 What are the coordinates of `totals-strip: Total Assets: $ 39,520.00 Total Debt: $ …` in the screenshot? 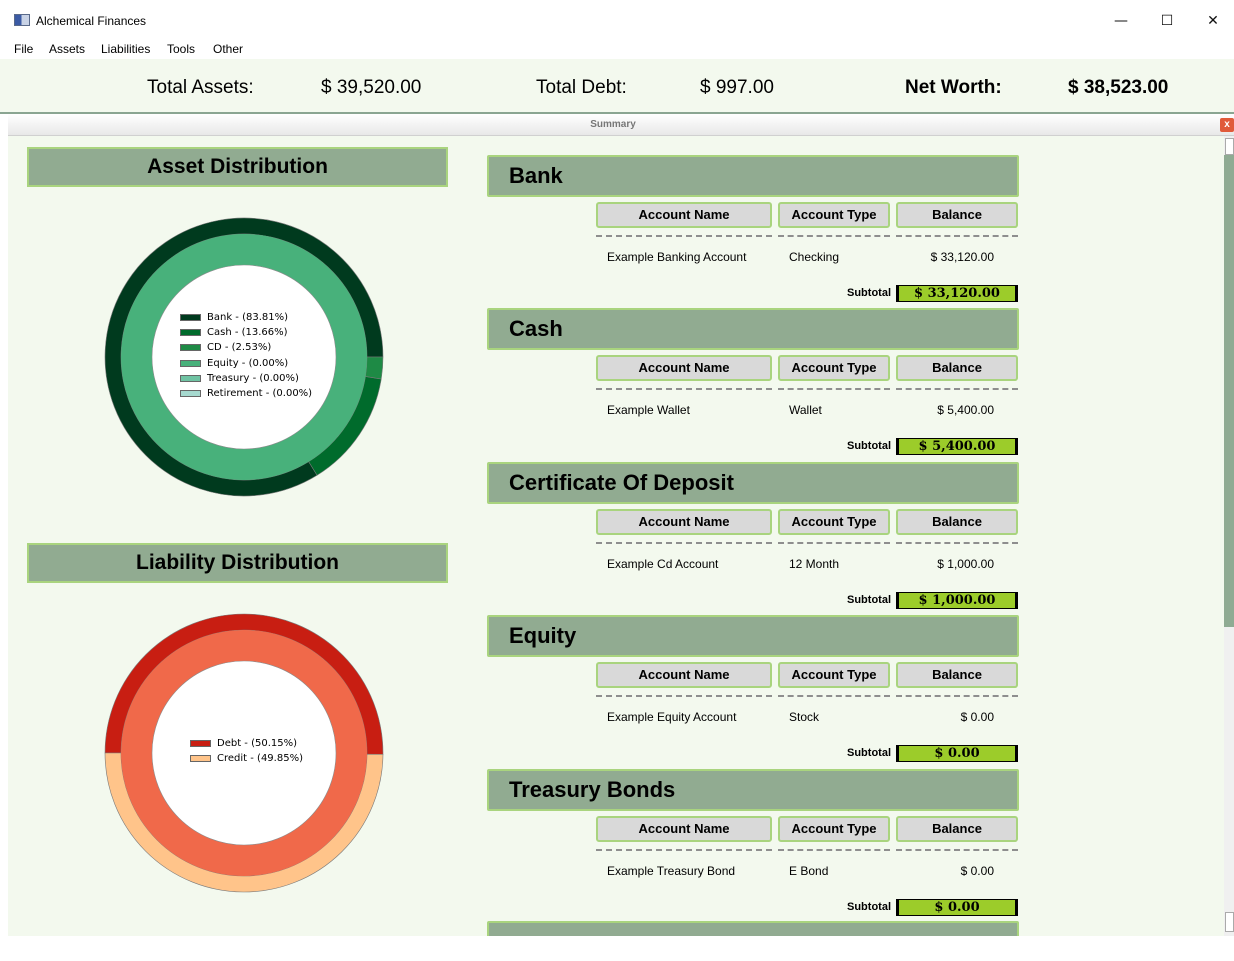 It's located at (617, 86).